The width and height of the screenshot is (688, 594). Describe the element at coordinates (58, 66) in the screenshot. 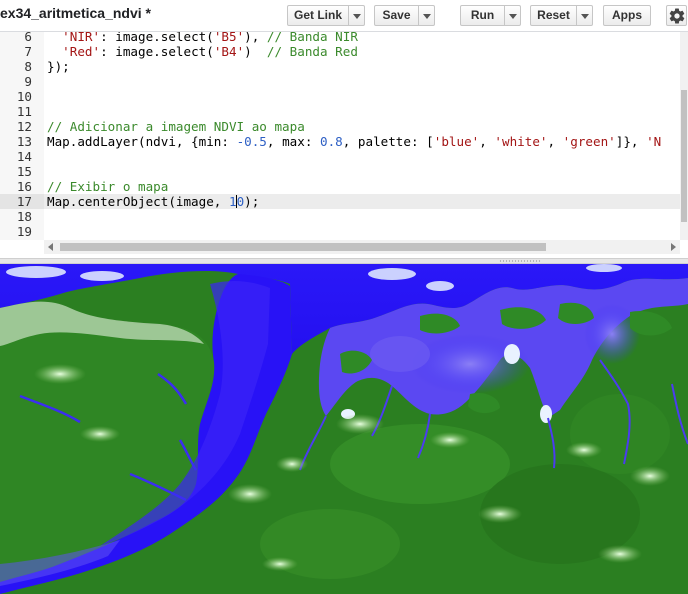

I see `code-line-8: });` at that location.